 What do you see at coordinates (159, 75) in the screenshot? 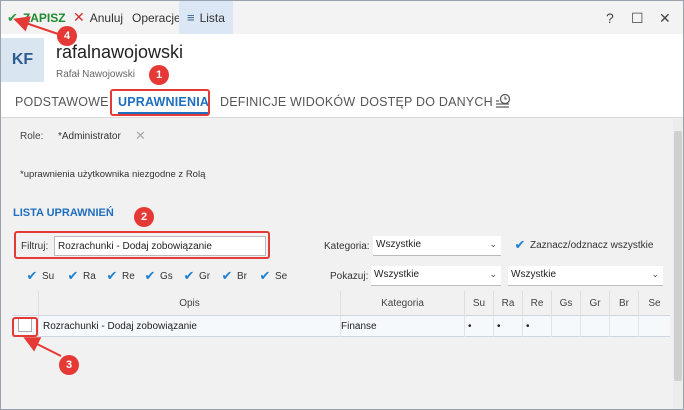
I see `callout-badge-1: 1` at bounding box center [159, 75].